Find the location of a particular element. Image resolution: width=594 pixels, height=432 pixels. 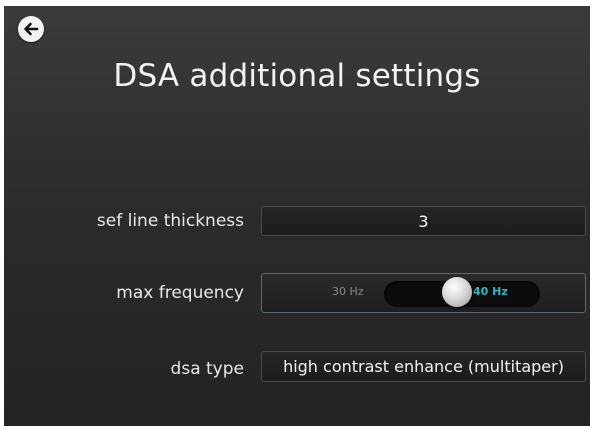

max-frequency-slider-knob is located at coordinates (457, 292).